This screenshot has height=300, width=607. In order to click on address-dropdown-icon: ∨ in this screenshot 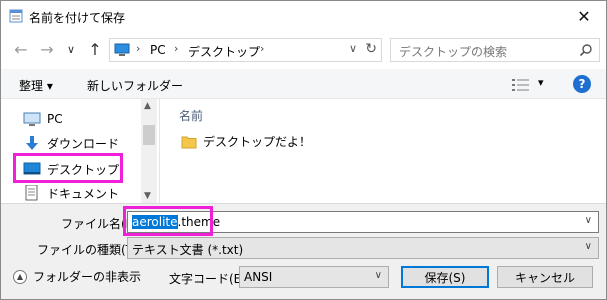, I will do `click(353, 48)`.